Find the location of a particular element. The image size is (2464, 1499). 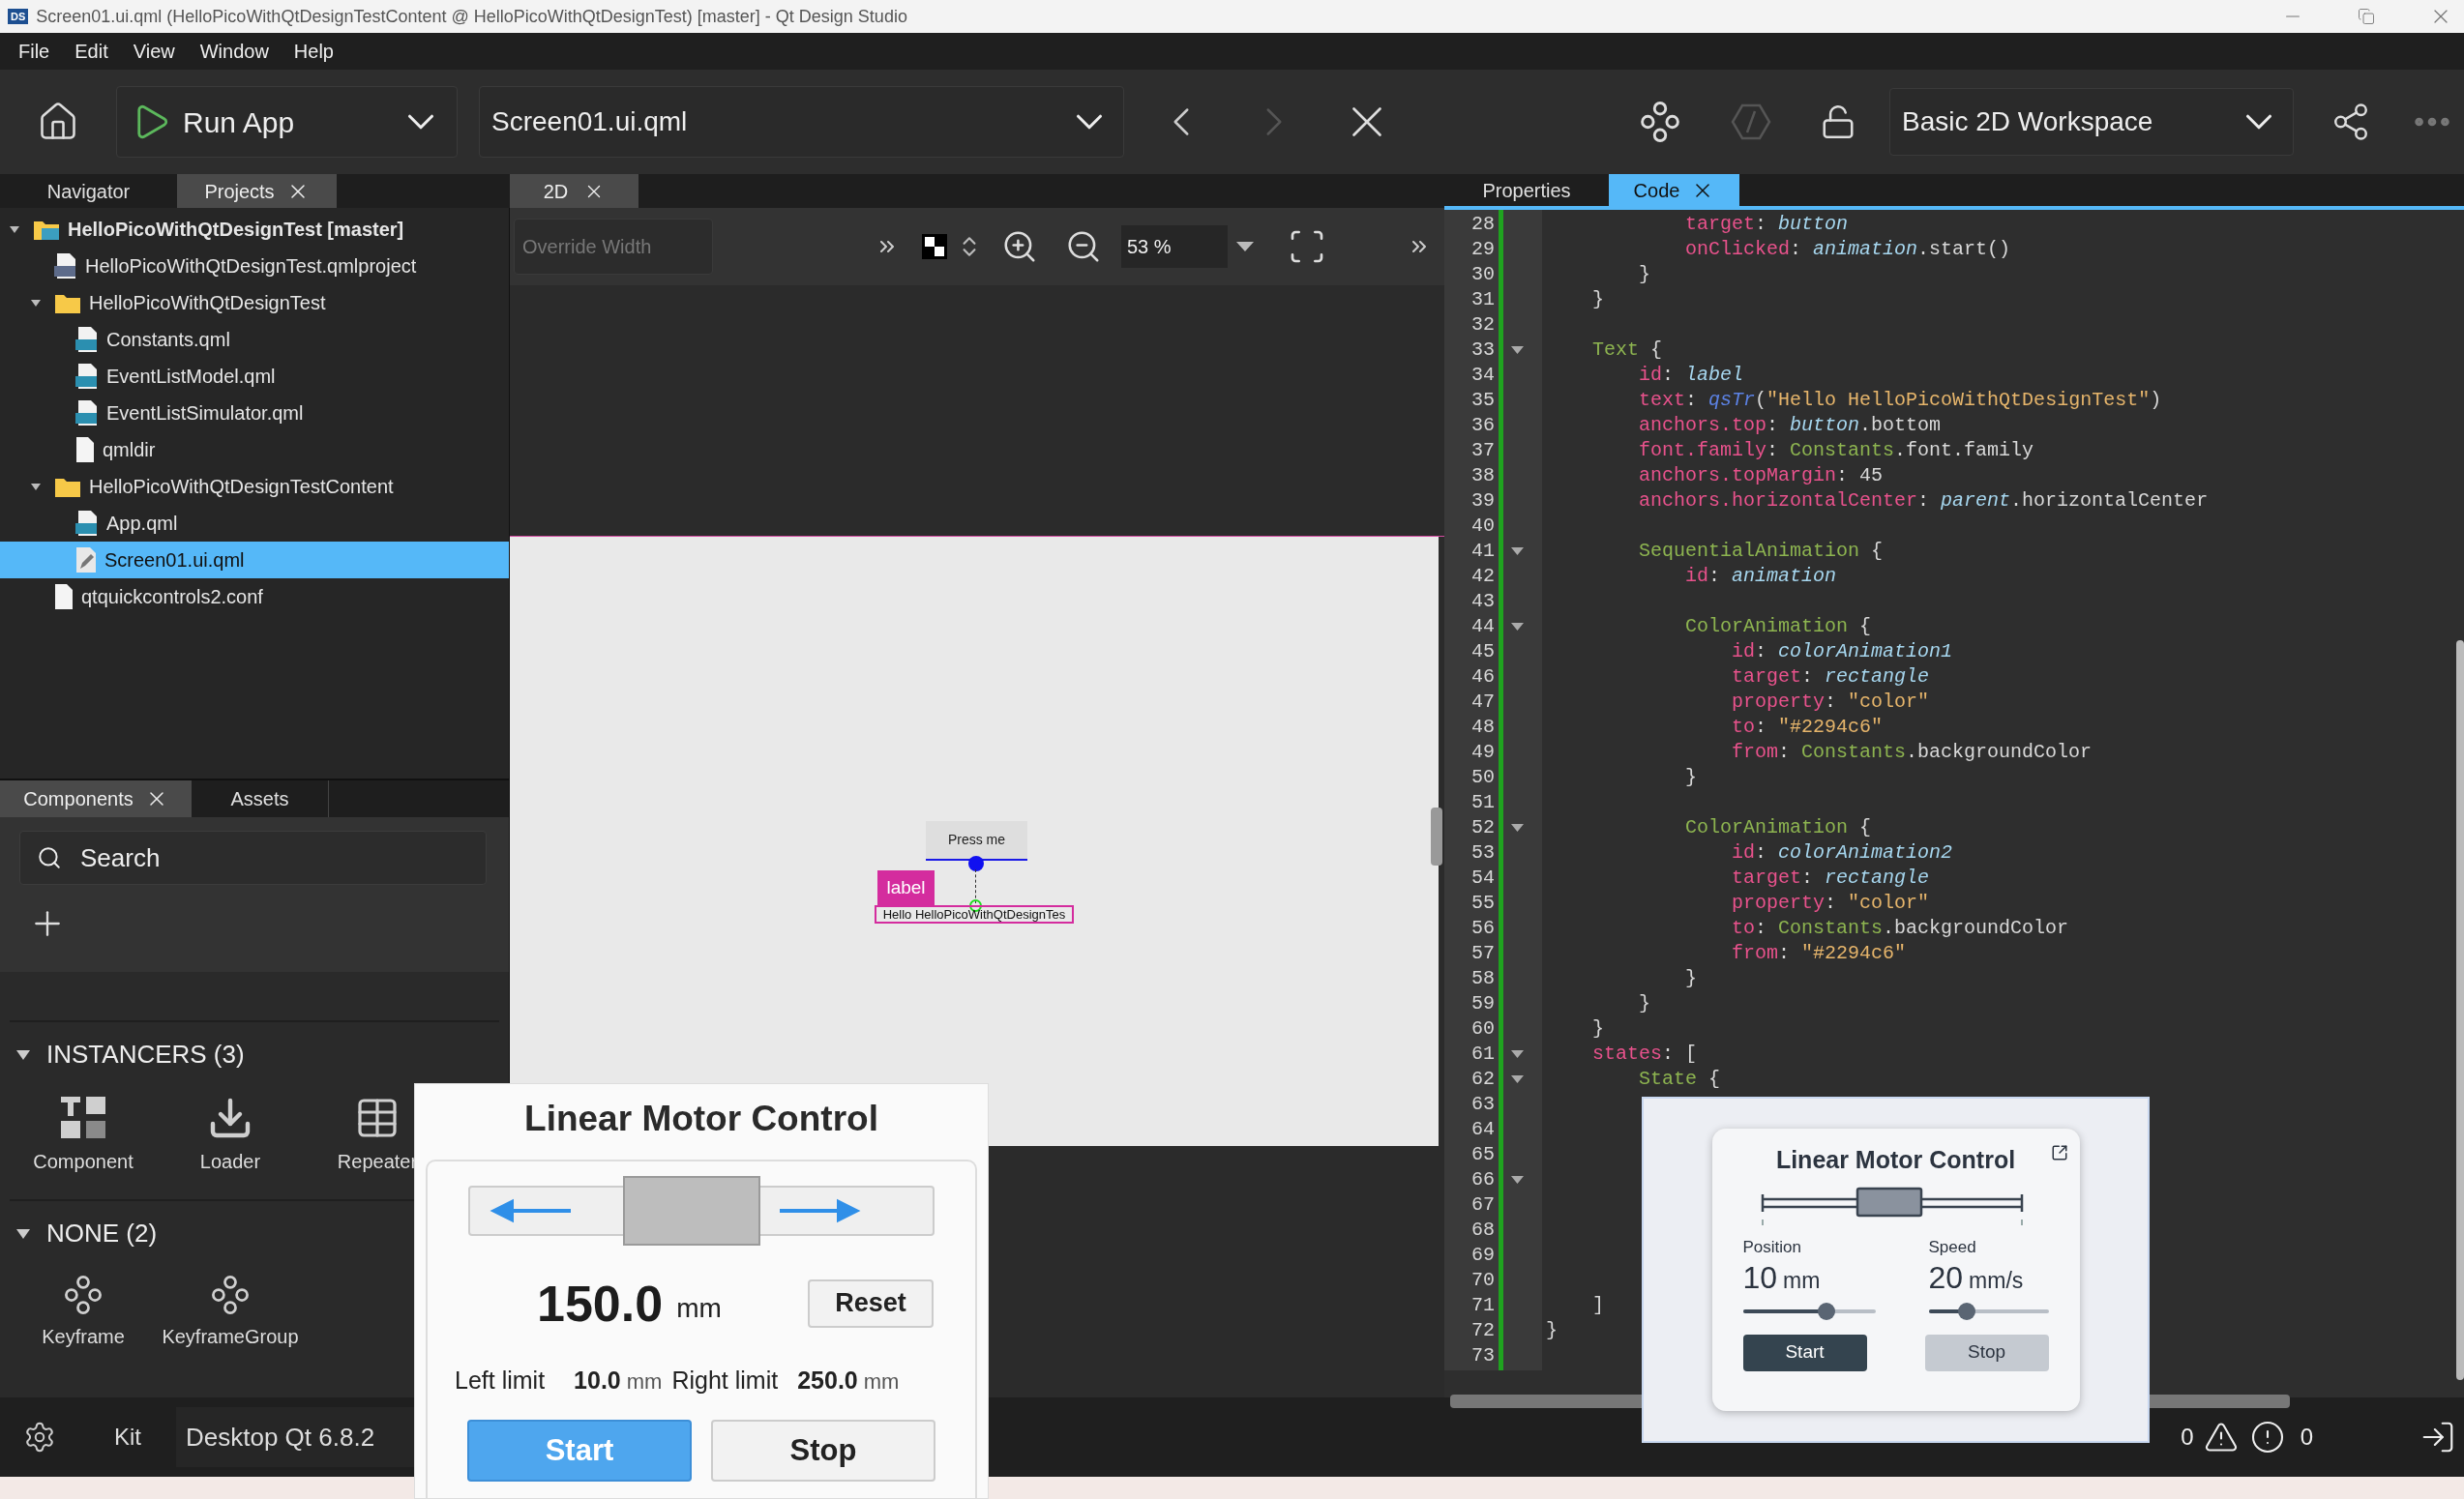

line-number: 40 is located at coordinates (1483, 526).